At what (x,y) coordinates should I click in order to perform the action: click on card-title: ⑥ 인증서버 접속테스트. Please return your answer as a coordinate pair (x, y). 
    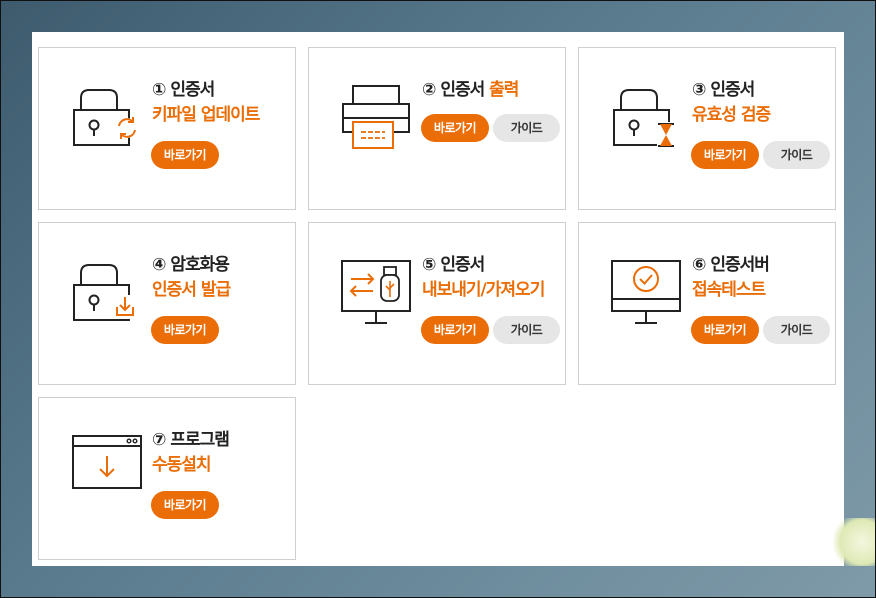
    Looking at the image, I should click on (731, 278).